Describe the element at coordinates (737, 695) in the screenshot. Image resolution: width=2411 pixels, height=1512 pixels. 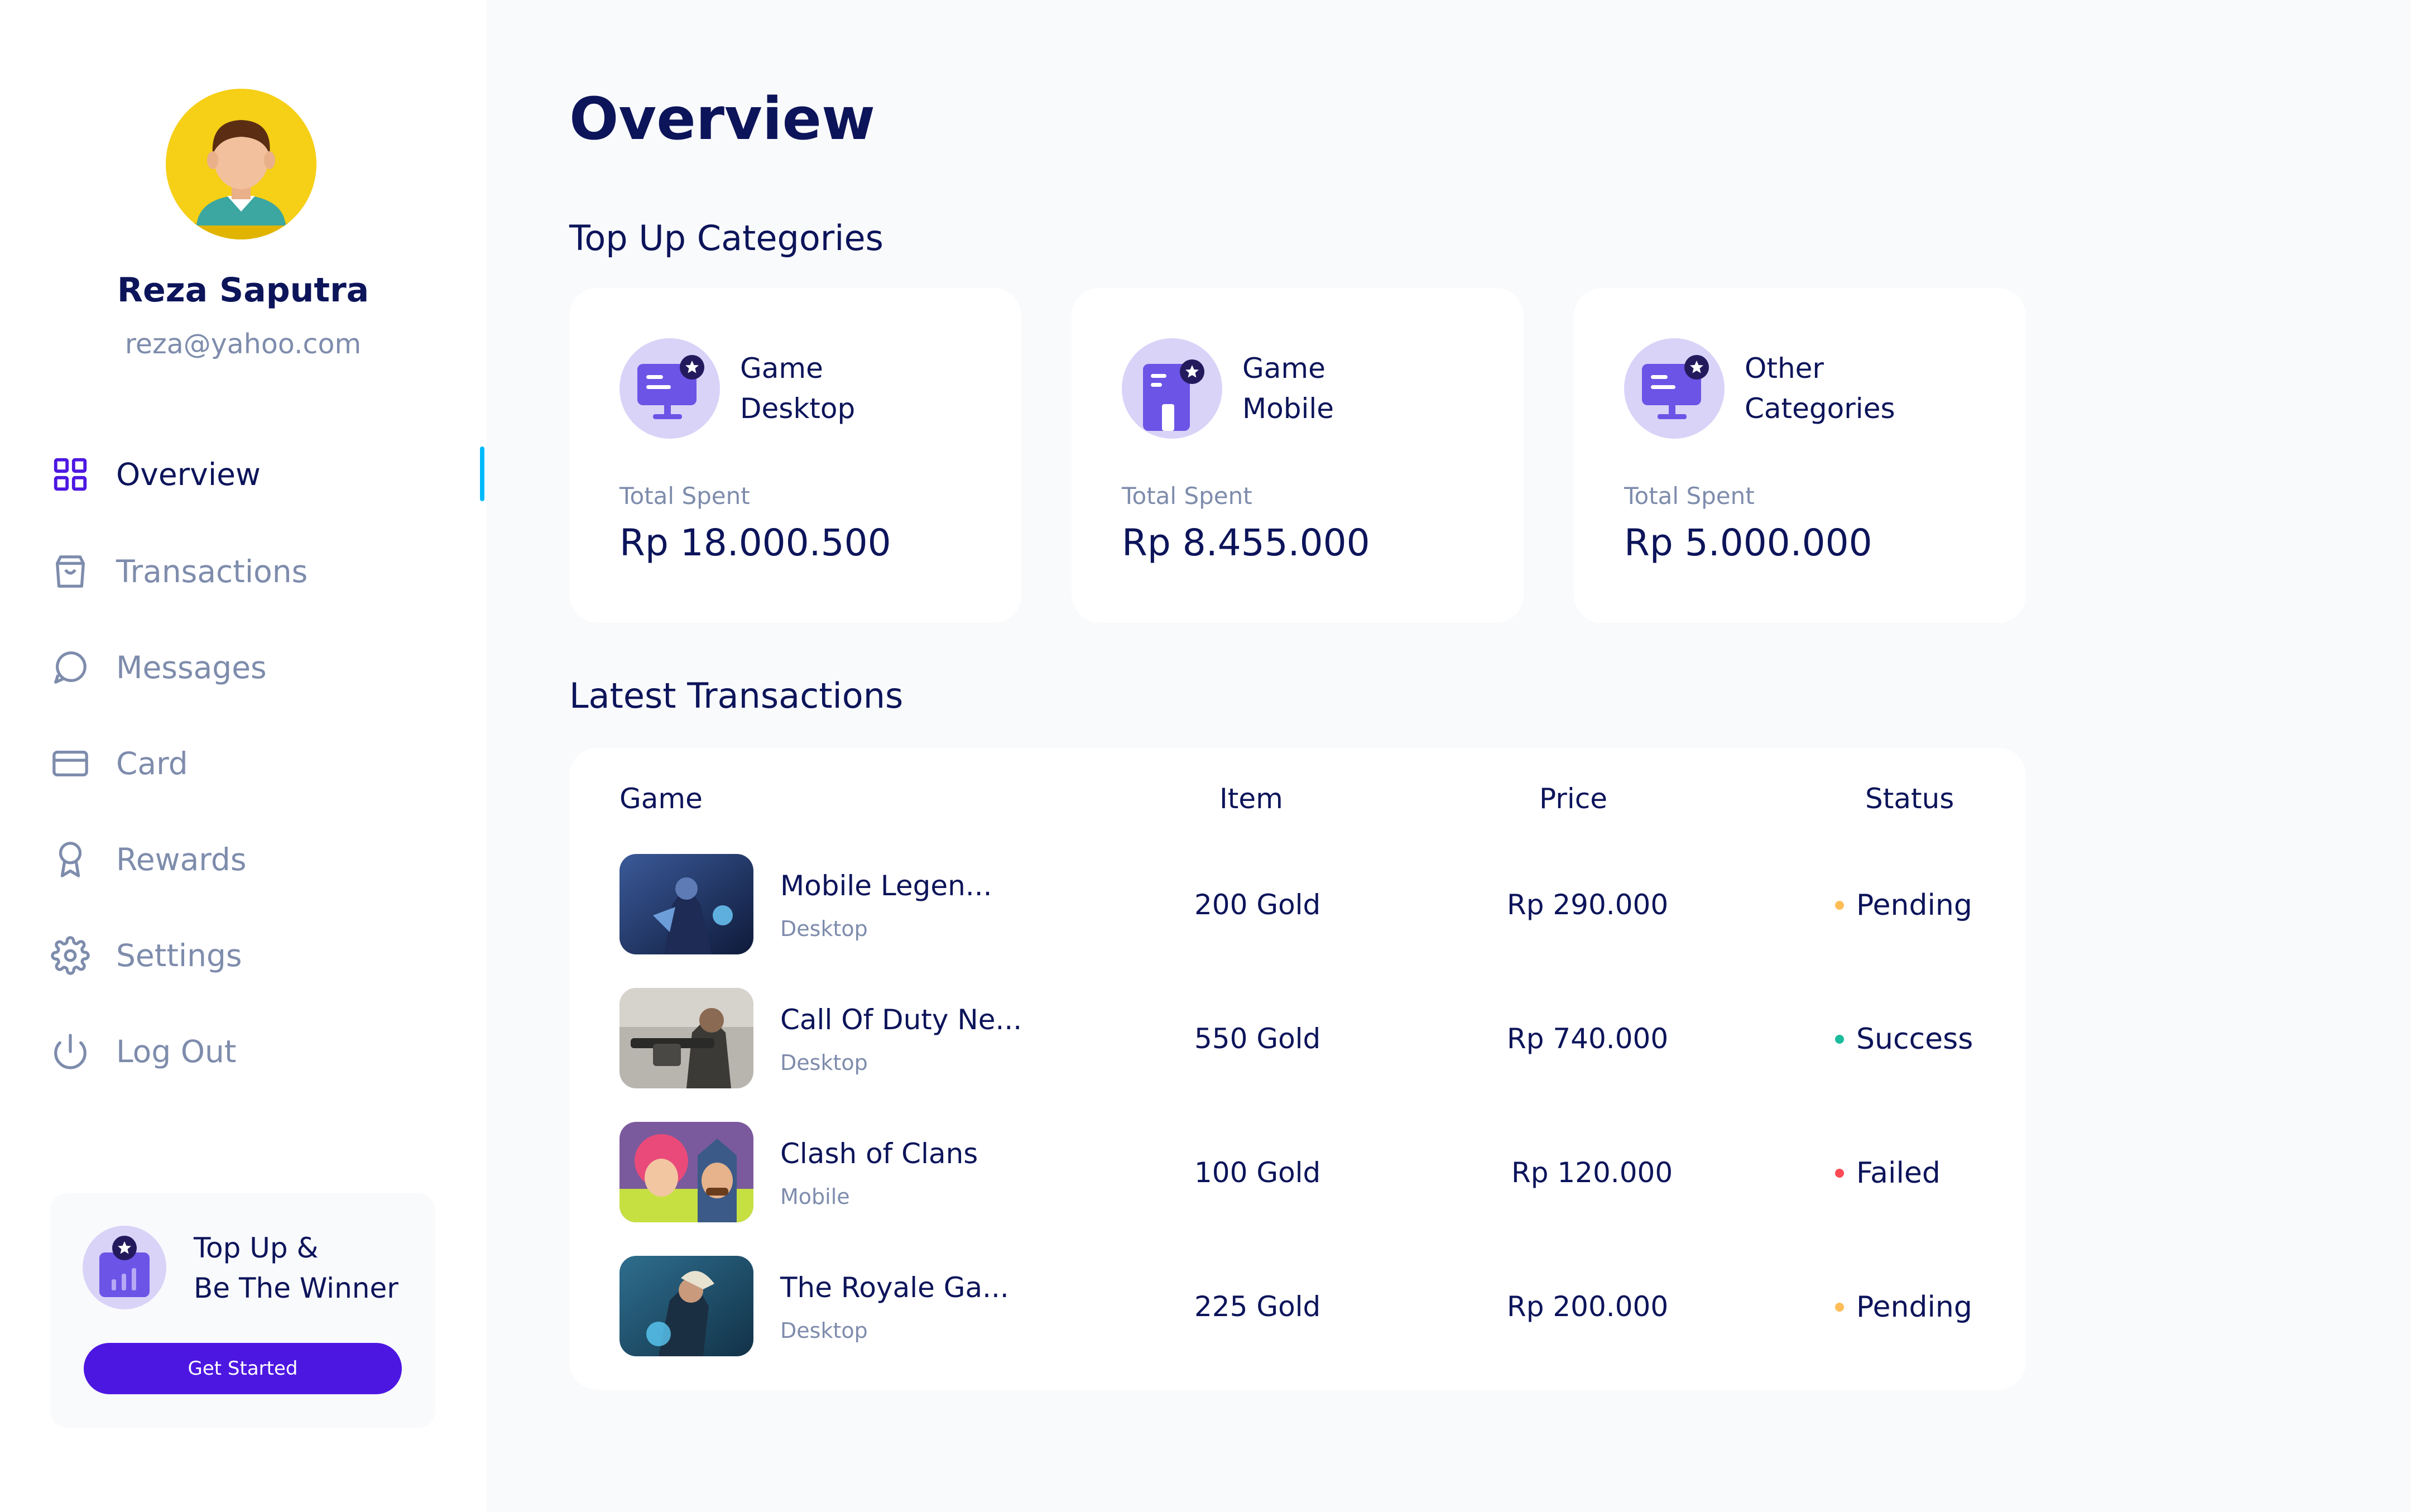
I see `transactions-section-title: Latest Transactions` at that location.